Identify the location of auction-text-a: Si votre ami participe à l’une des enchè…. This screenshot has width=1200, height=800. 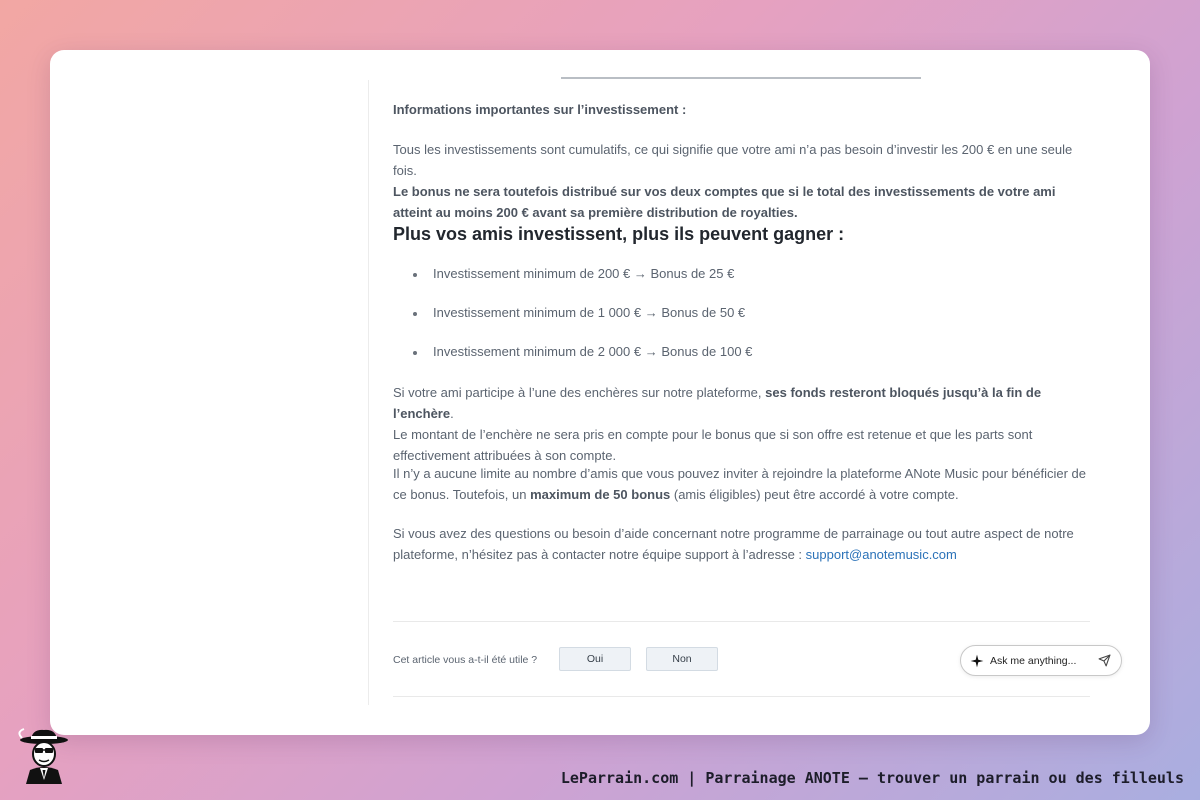
(577, 392).